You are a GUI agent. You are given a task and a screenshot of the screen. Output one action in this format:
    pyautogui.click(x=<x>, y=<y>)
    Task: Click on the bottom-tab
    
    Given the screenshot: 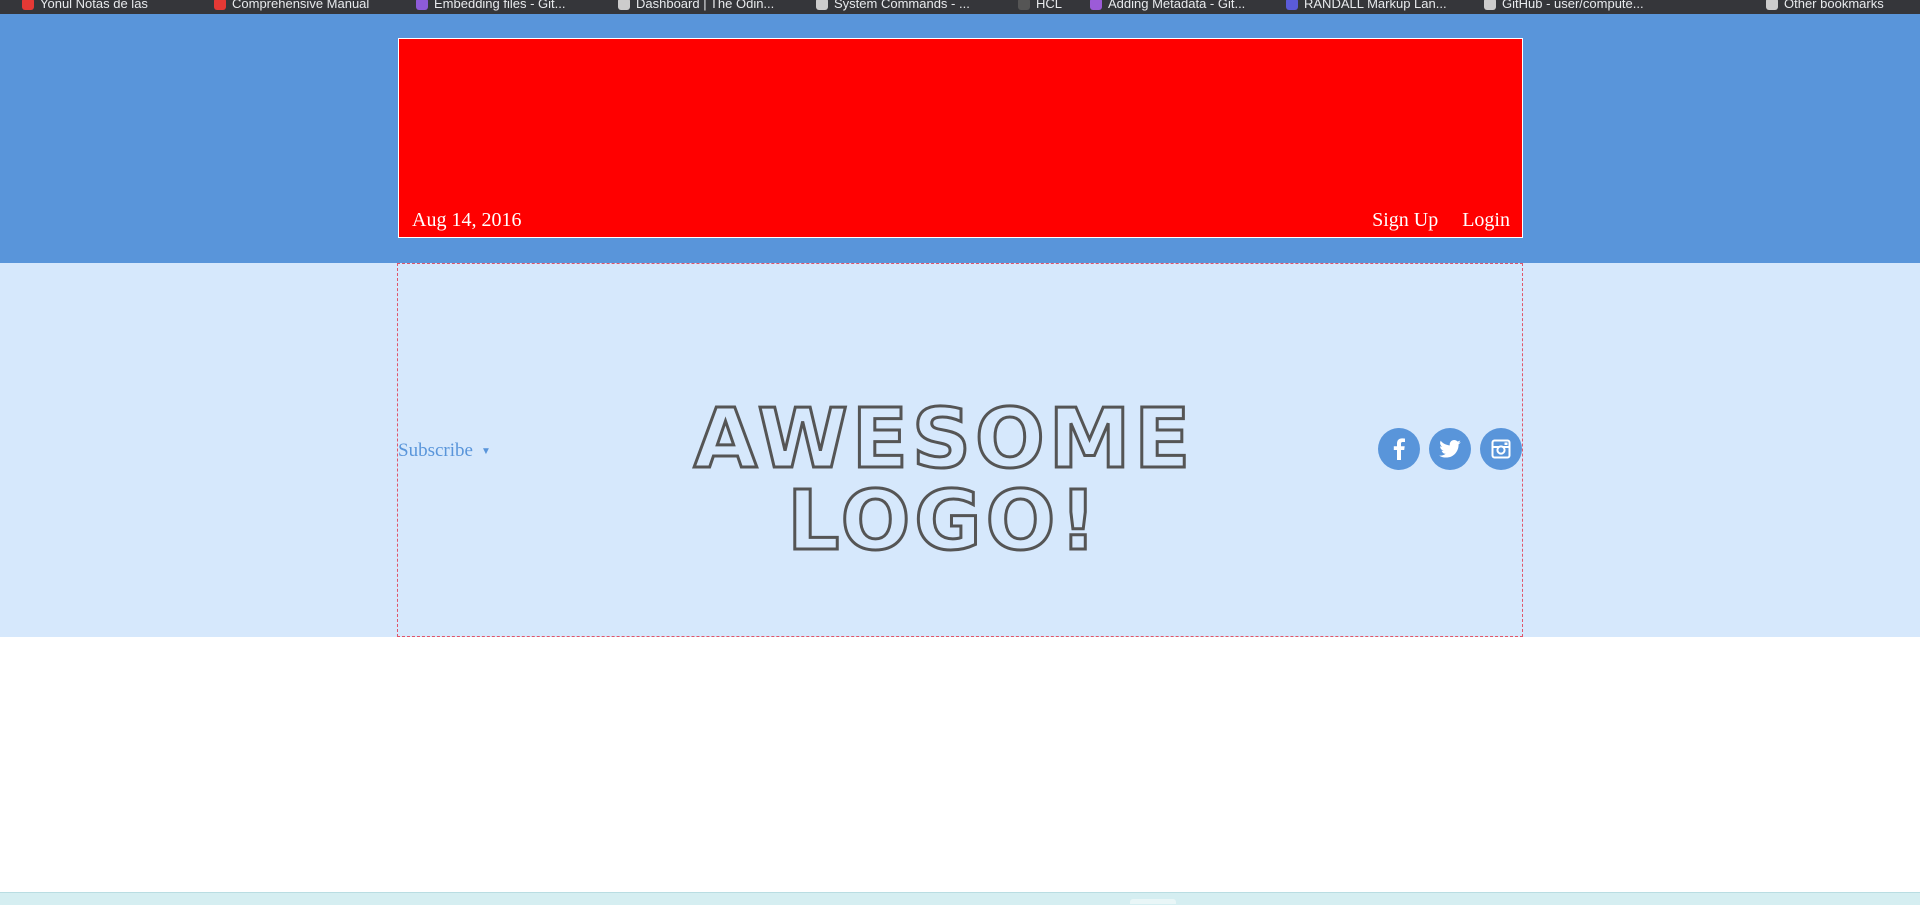 What is the action you would take?
    pyautogui.click(x=1153, y=901)
    